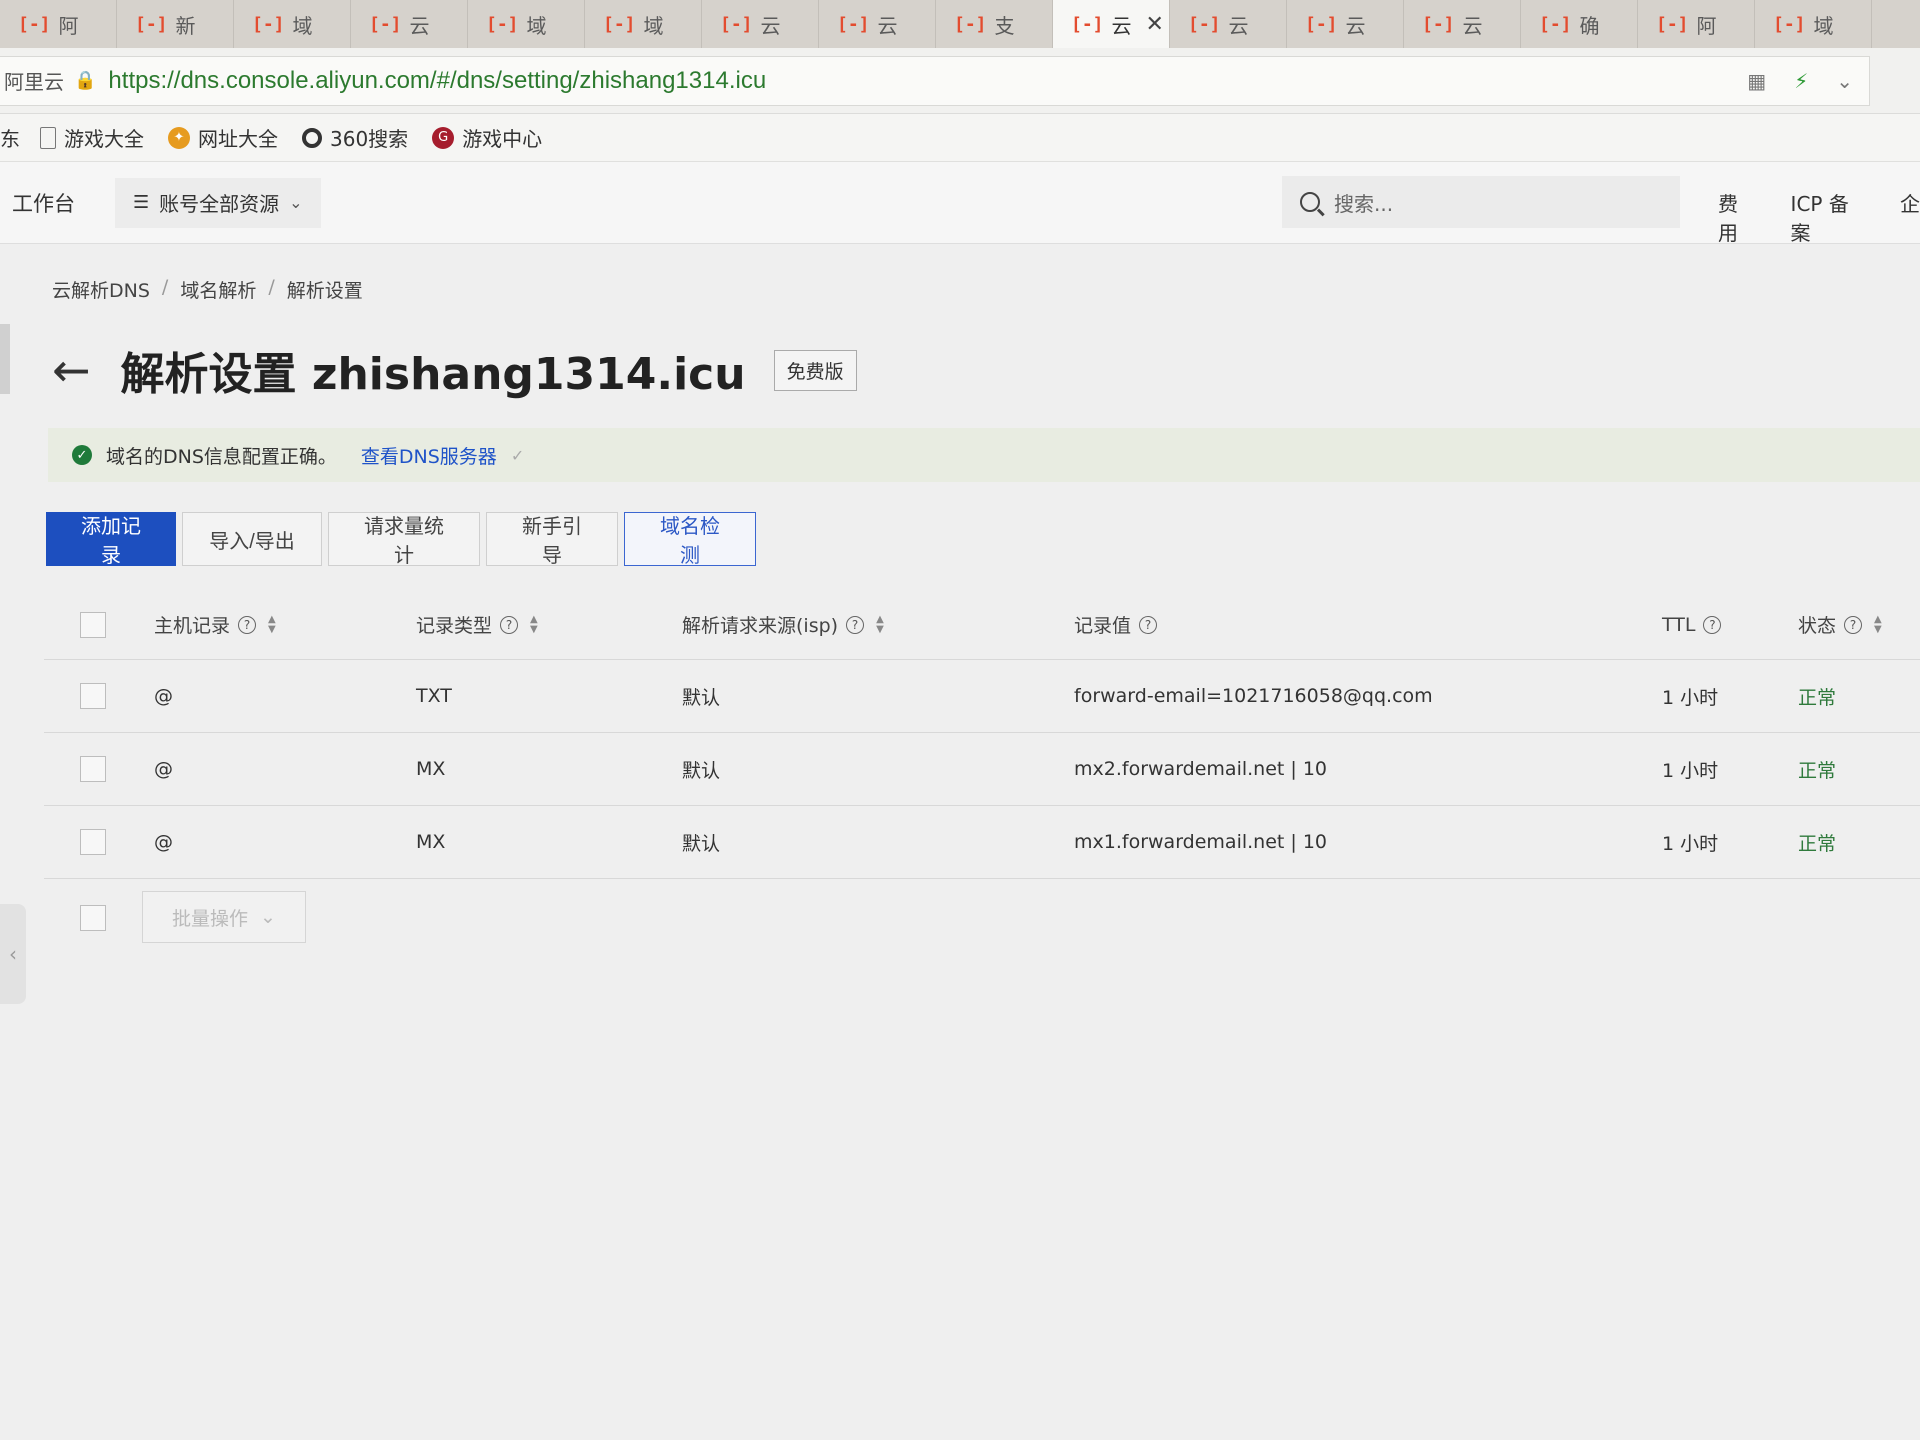 The width and height of the screenshot is (1920, 1440). I want to click on request-stats-button: 请求量统计, so click(404, 539).